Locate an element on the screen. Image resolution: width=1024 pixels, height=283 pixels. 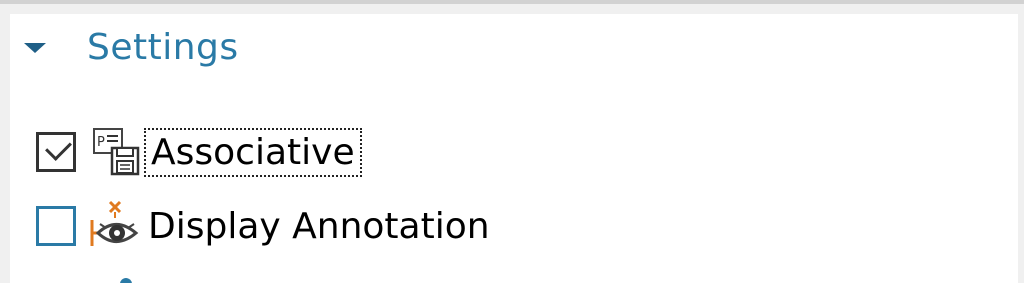
option-display-annotation: Display Annotation is located at coordinates (263, 226).